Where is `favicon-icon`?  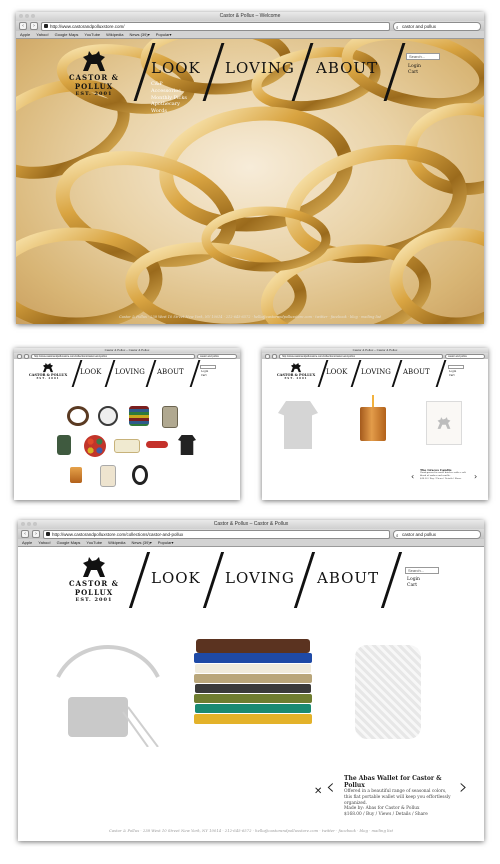 favicon-icon is located at coordinates (48, 533).